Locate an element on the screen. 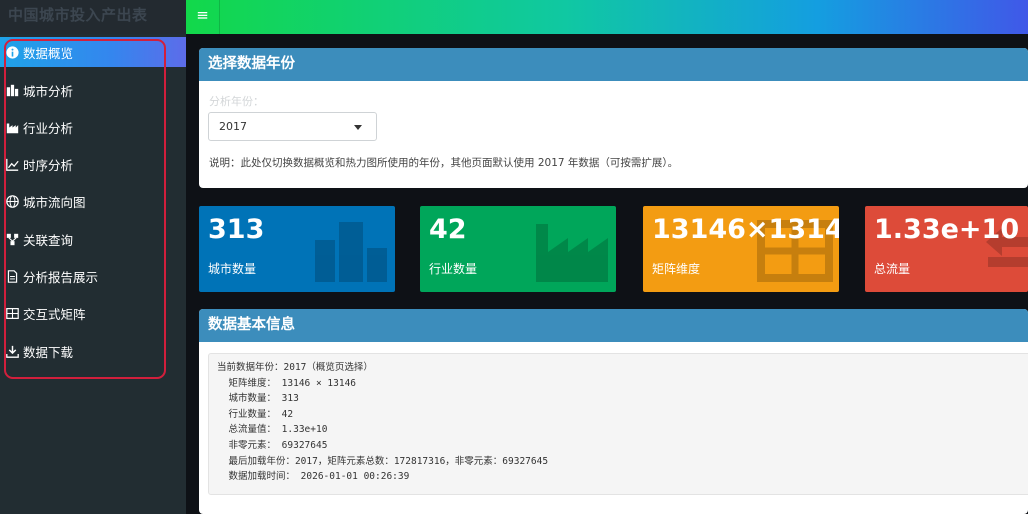  sidebar-item-label: 分析报告展示 is located at coordinates (61, 277).